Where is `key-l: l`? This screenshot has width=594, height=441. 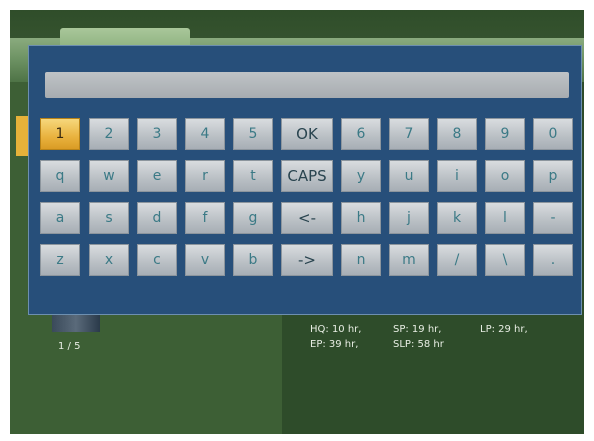 key-l: l is located at coordinates (505, 218).